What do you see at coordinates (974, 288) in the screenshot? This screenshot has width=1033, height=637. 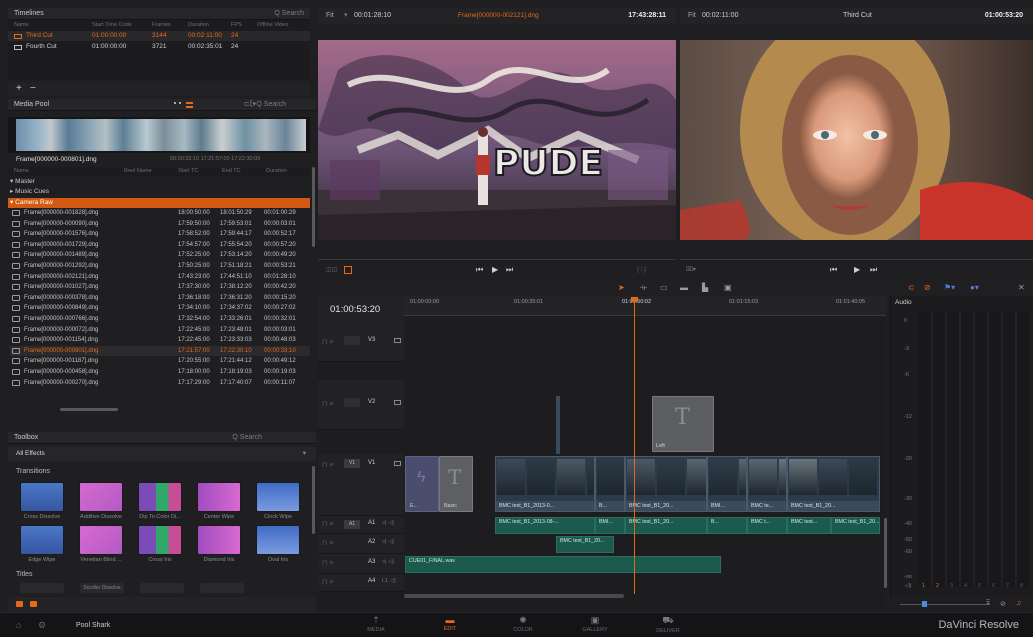 I see `marker-dropdown-icon: ●▾` at bounding box center [974, 288].